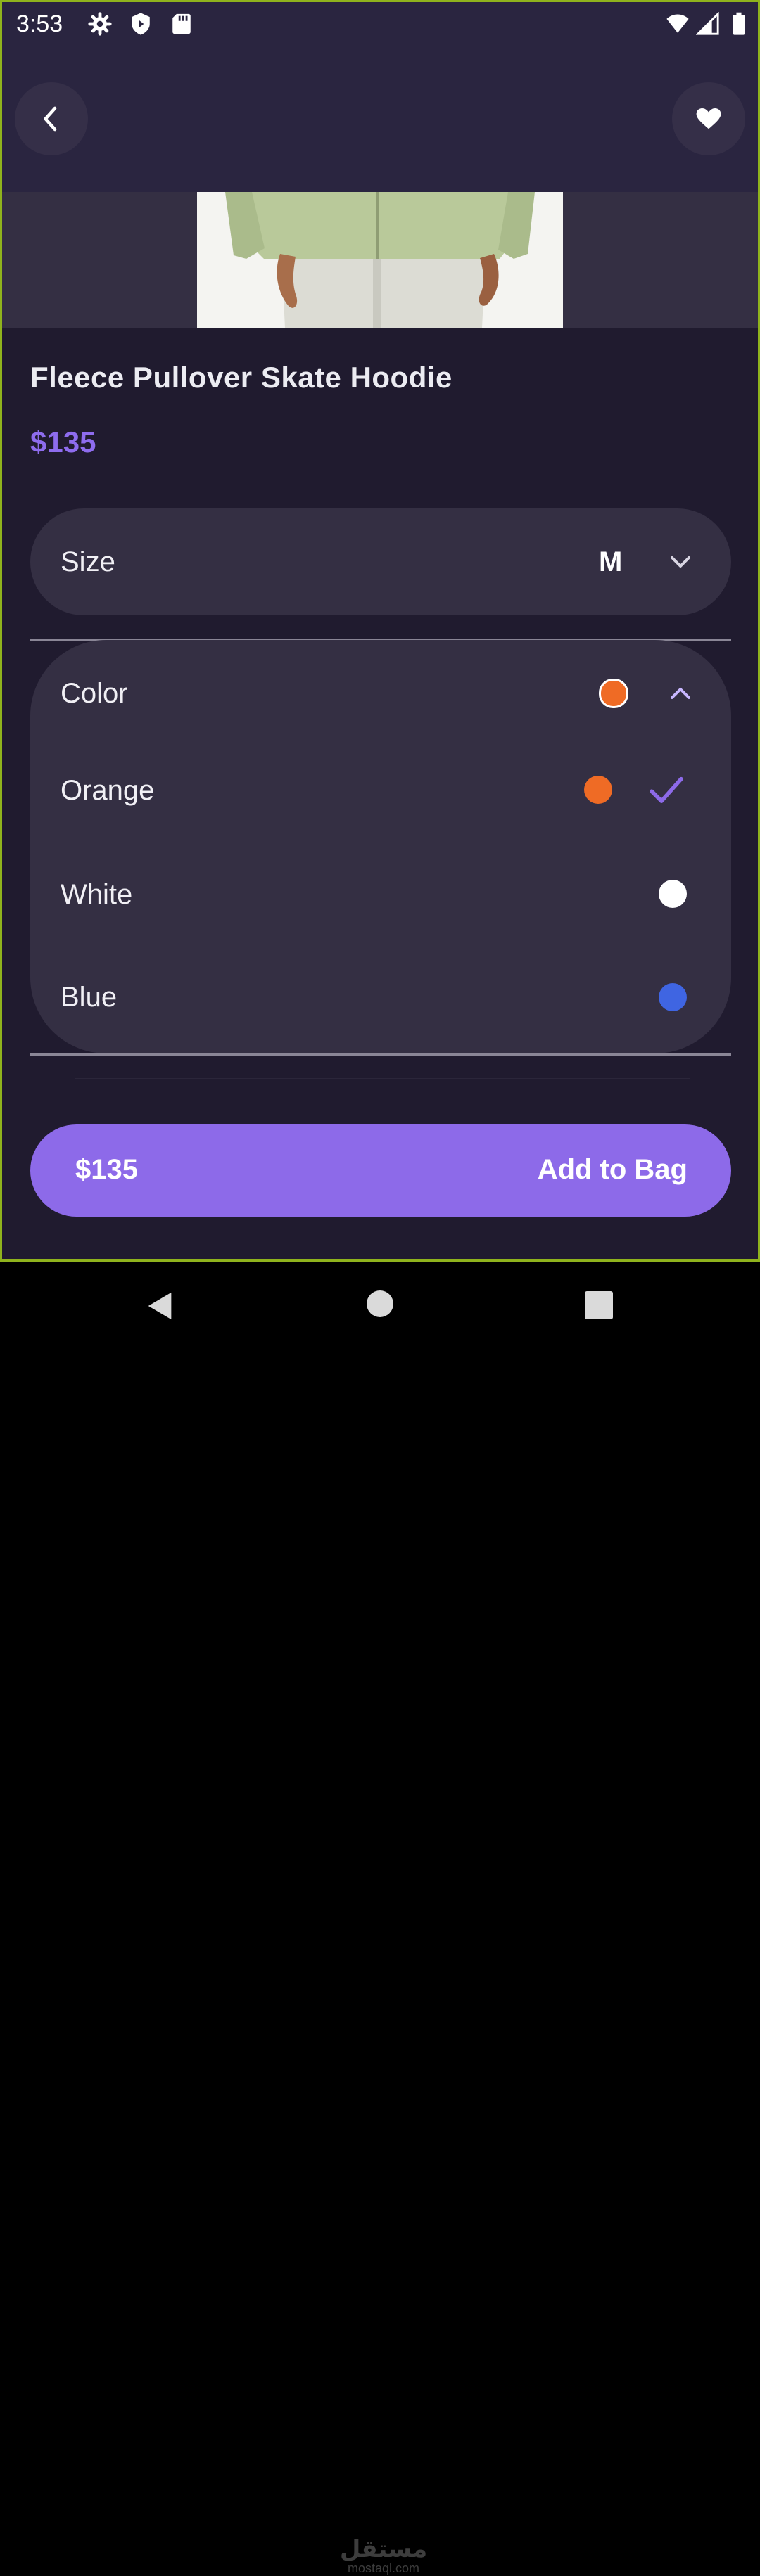  I want to click on watermark: مستقل mostaql.com, so click(384, 2556).